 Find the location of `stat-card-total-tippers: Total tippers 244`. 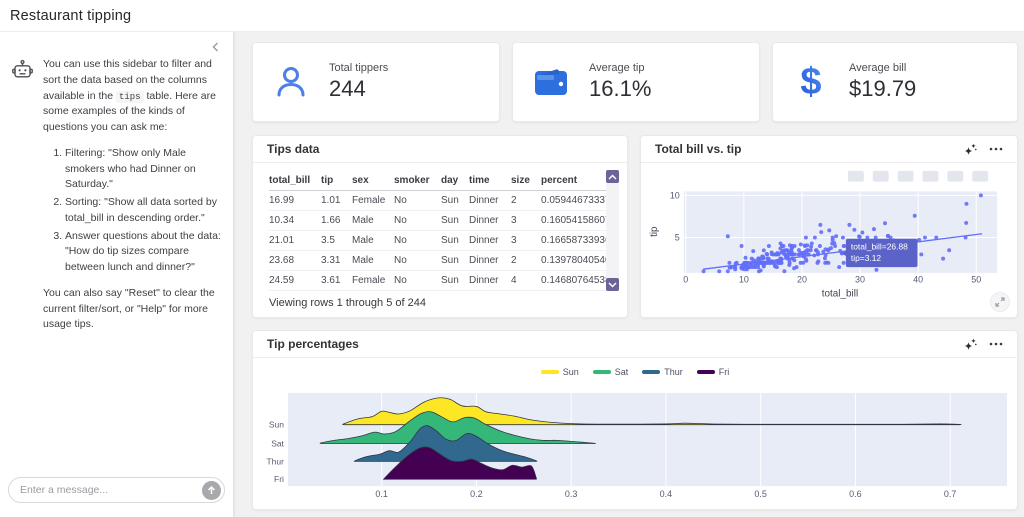

stat-card-total-tippers: Total tippers 244 is located at coordinates (376, 82).